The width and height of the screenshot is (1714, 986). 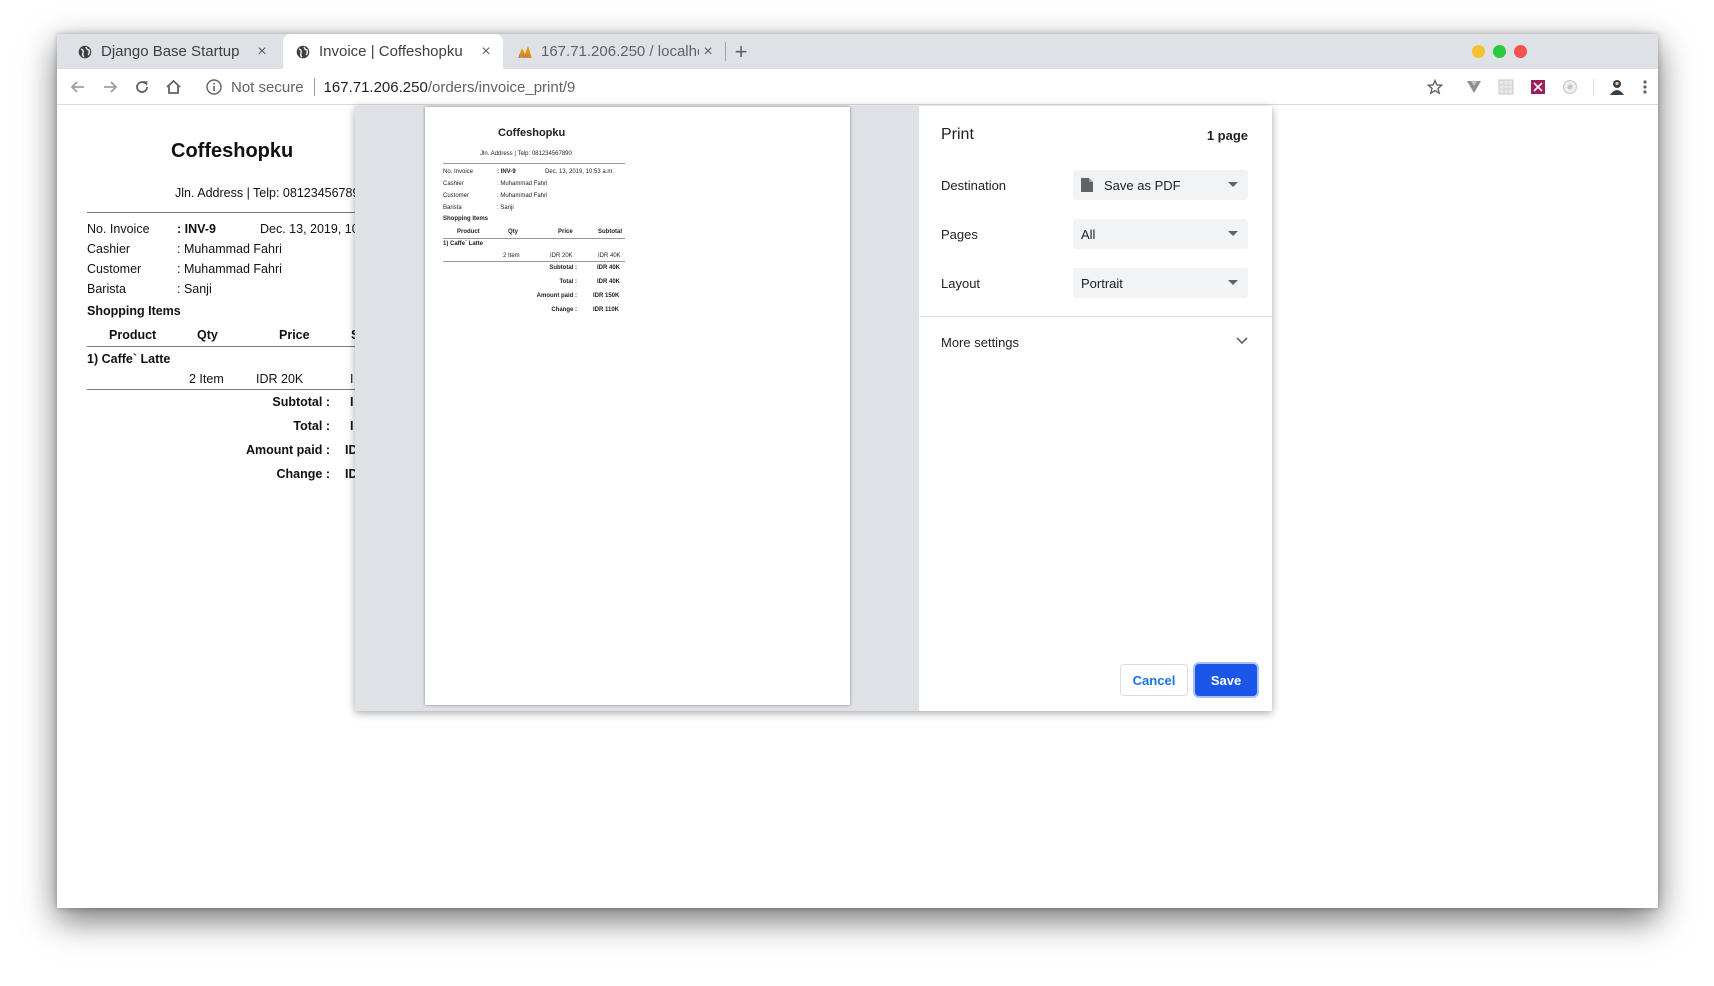 What do you see at coordinates (287, 450) in the screenshot?
I see `amount-paid-label: Amount paid :` at bounding box center [287, 450].